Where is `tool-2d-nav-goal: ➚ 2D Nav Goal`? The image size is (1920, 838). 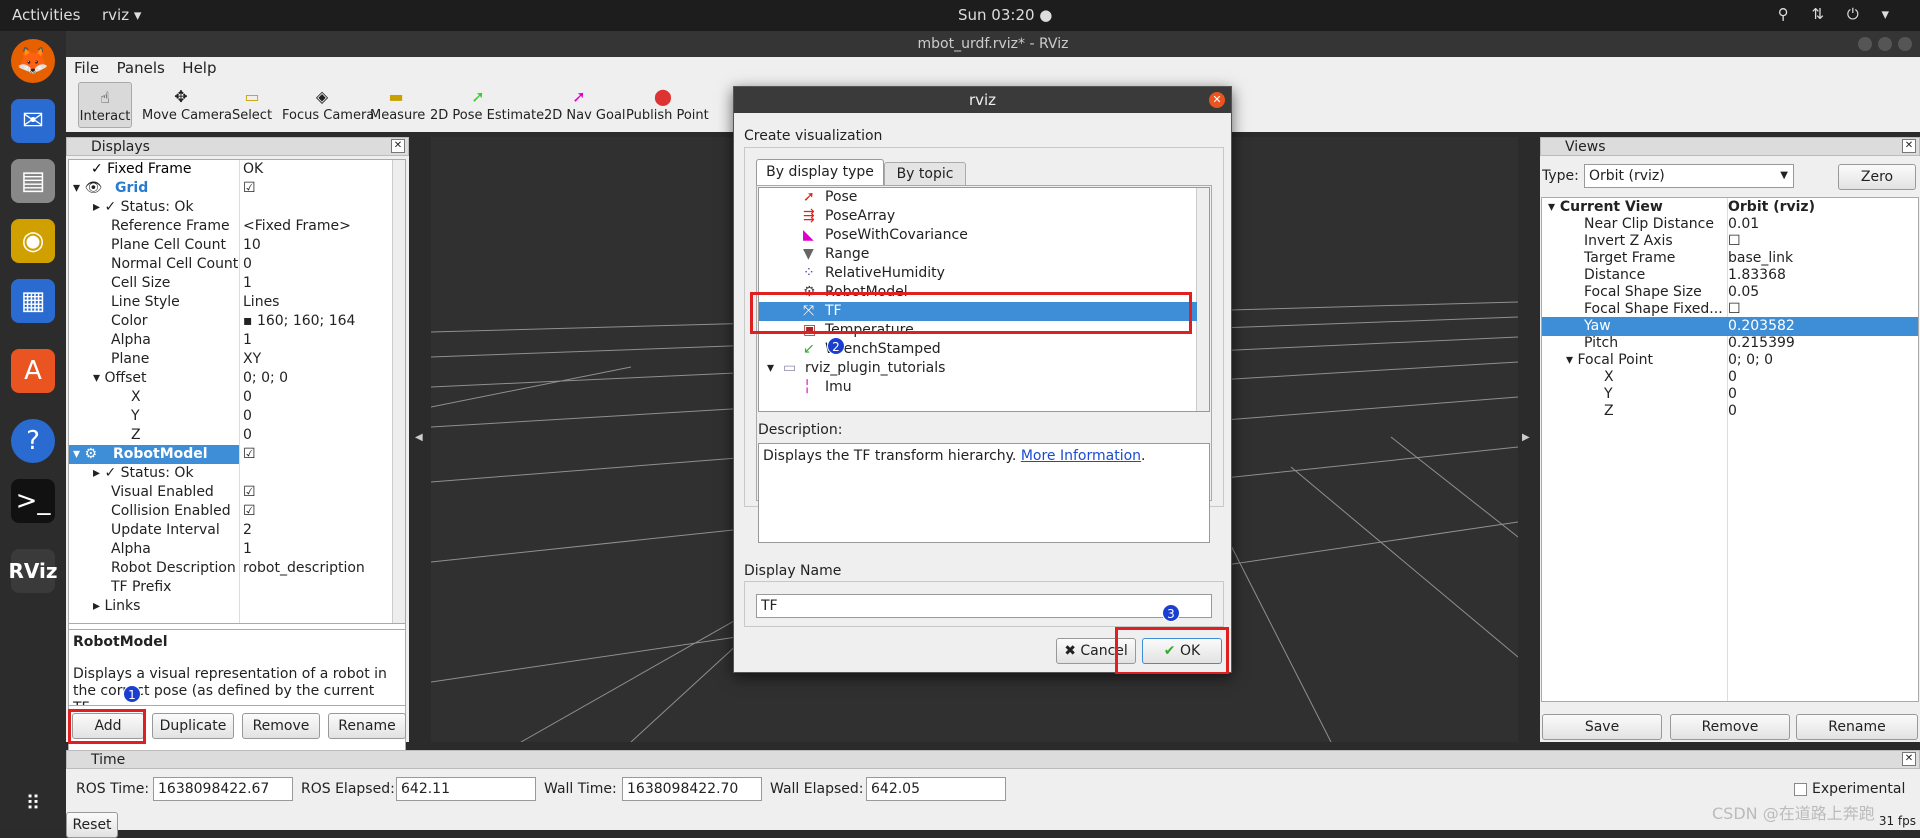 tool-2d-nav-goal: ➚ 2D Nav Goal is located at coordinates (585, 105).